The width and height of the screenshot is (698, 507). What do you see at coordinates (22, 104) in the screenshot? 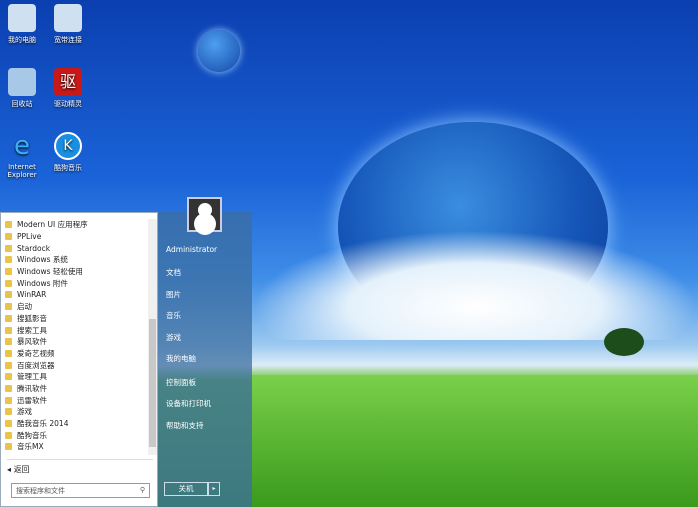
I see `icon-label: 回收站` at bounding box center [22, 104].